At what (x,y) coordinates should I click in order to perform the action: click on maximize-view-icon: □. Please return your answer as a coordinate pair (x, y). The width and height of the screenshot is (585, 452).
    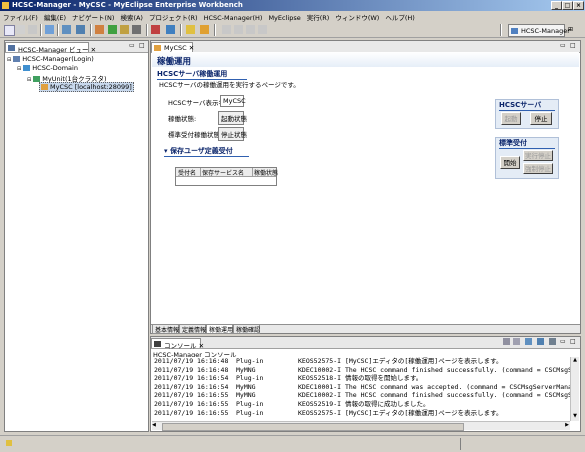
    Looking at the image, I should click on (142, 45).